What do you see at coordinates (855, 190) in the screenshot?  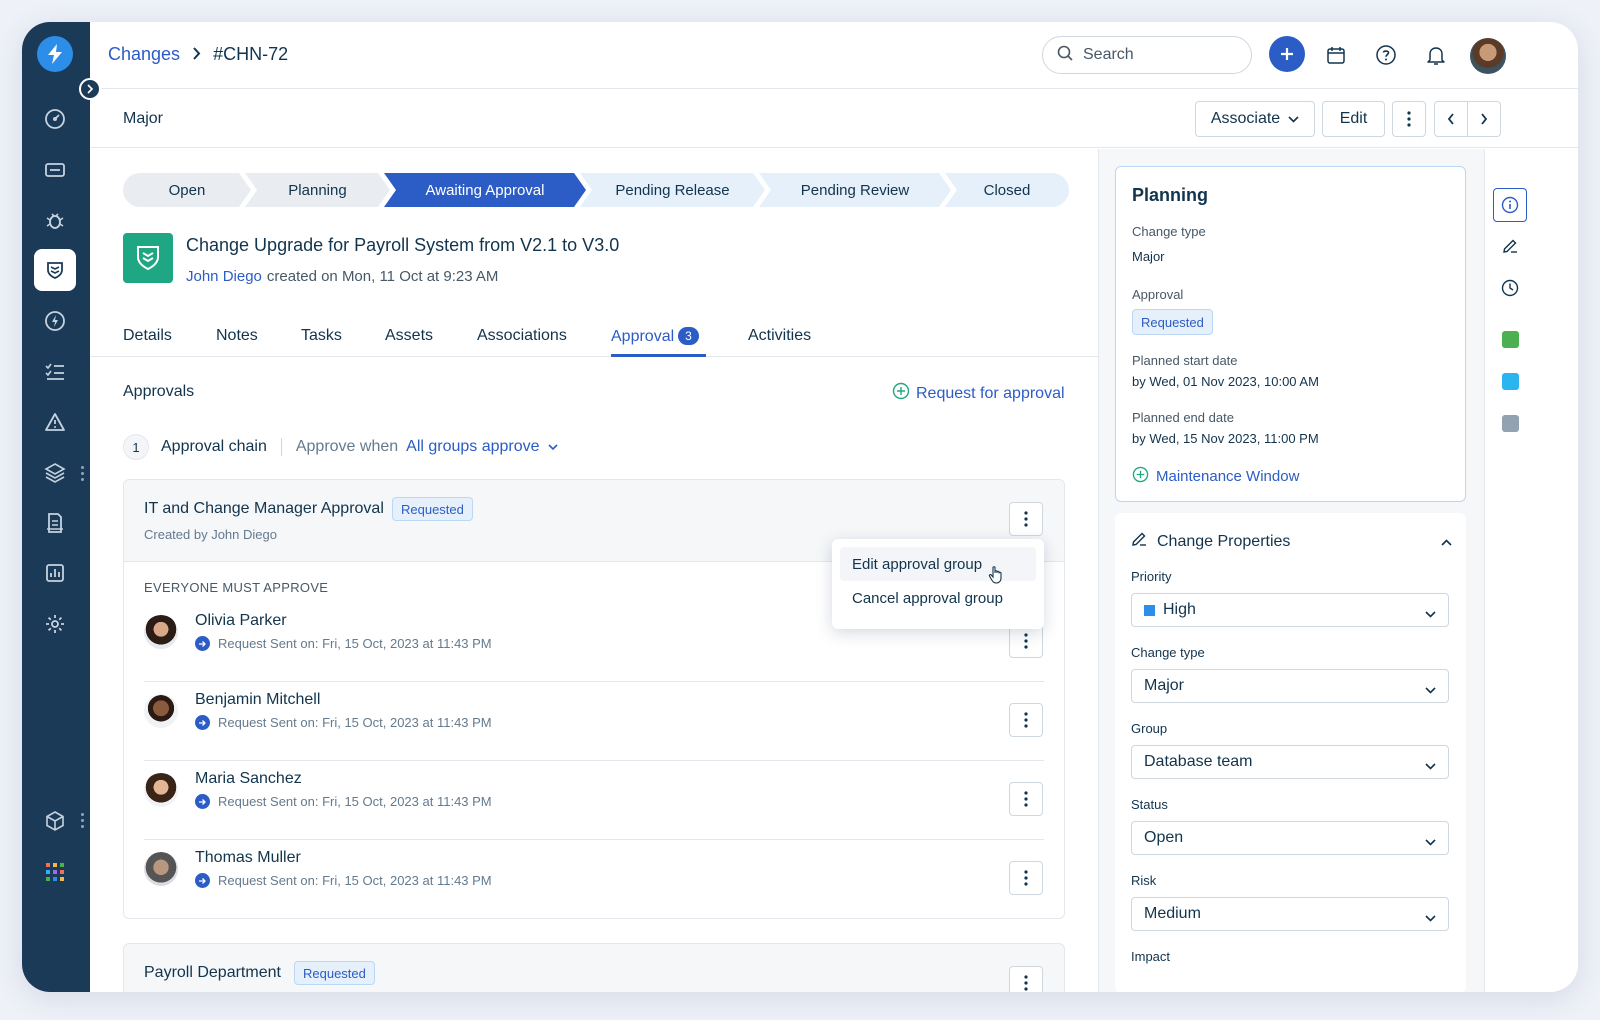 I see `step-pending-review: Pending Review` at bounding box center [855, 190].